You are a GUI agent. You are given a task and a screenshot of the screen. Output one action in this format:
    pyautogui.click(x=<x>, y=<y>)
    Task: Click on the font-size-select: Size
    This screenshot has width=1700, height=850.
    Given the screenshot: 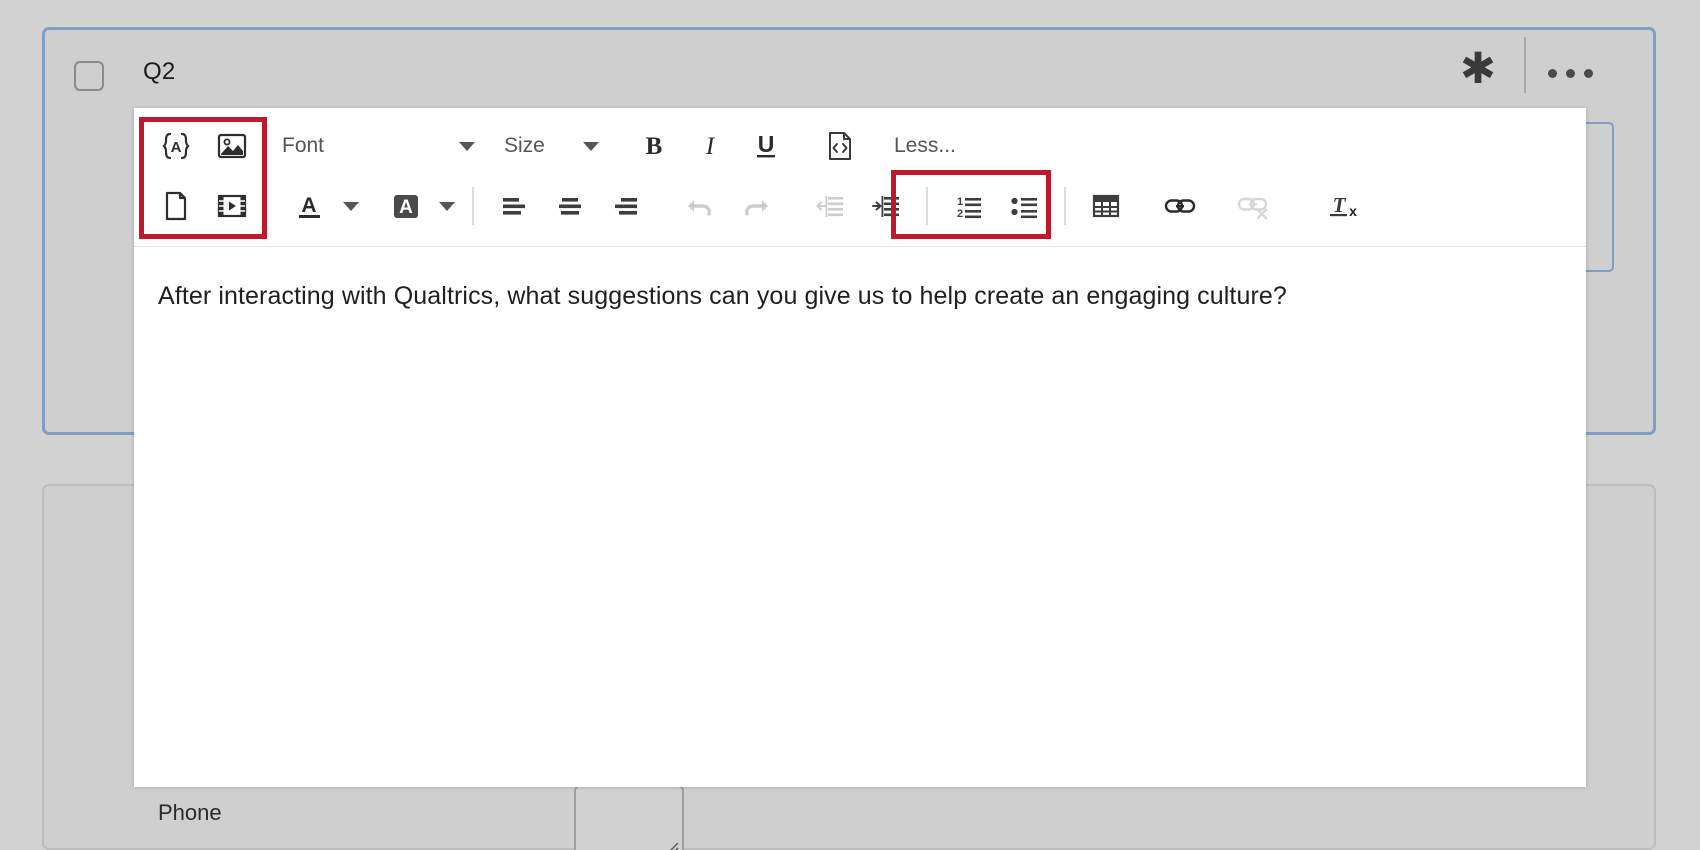 What is the action you would take?
    pyautogui.click(x=540, y=146)
    